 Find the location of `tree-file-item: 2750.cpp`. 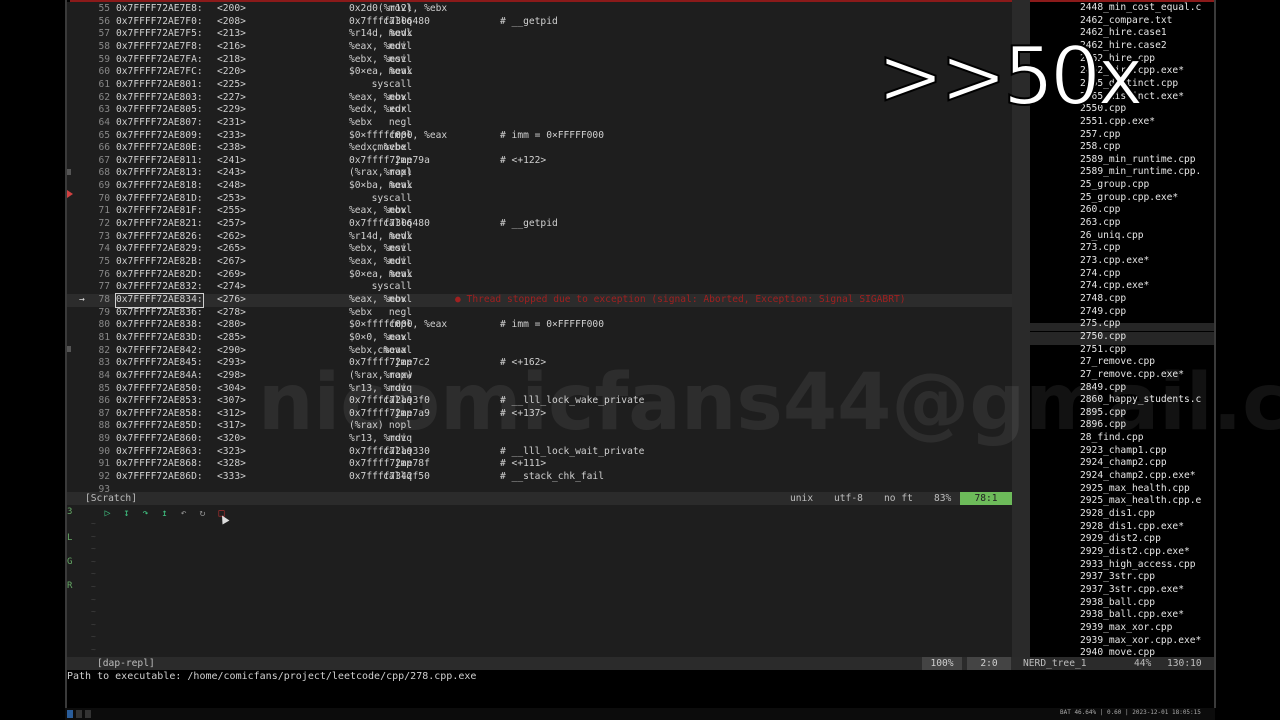

tree-file-item: 2750.cpp is located at coordinates (1103, 337).